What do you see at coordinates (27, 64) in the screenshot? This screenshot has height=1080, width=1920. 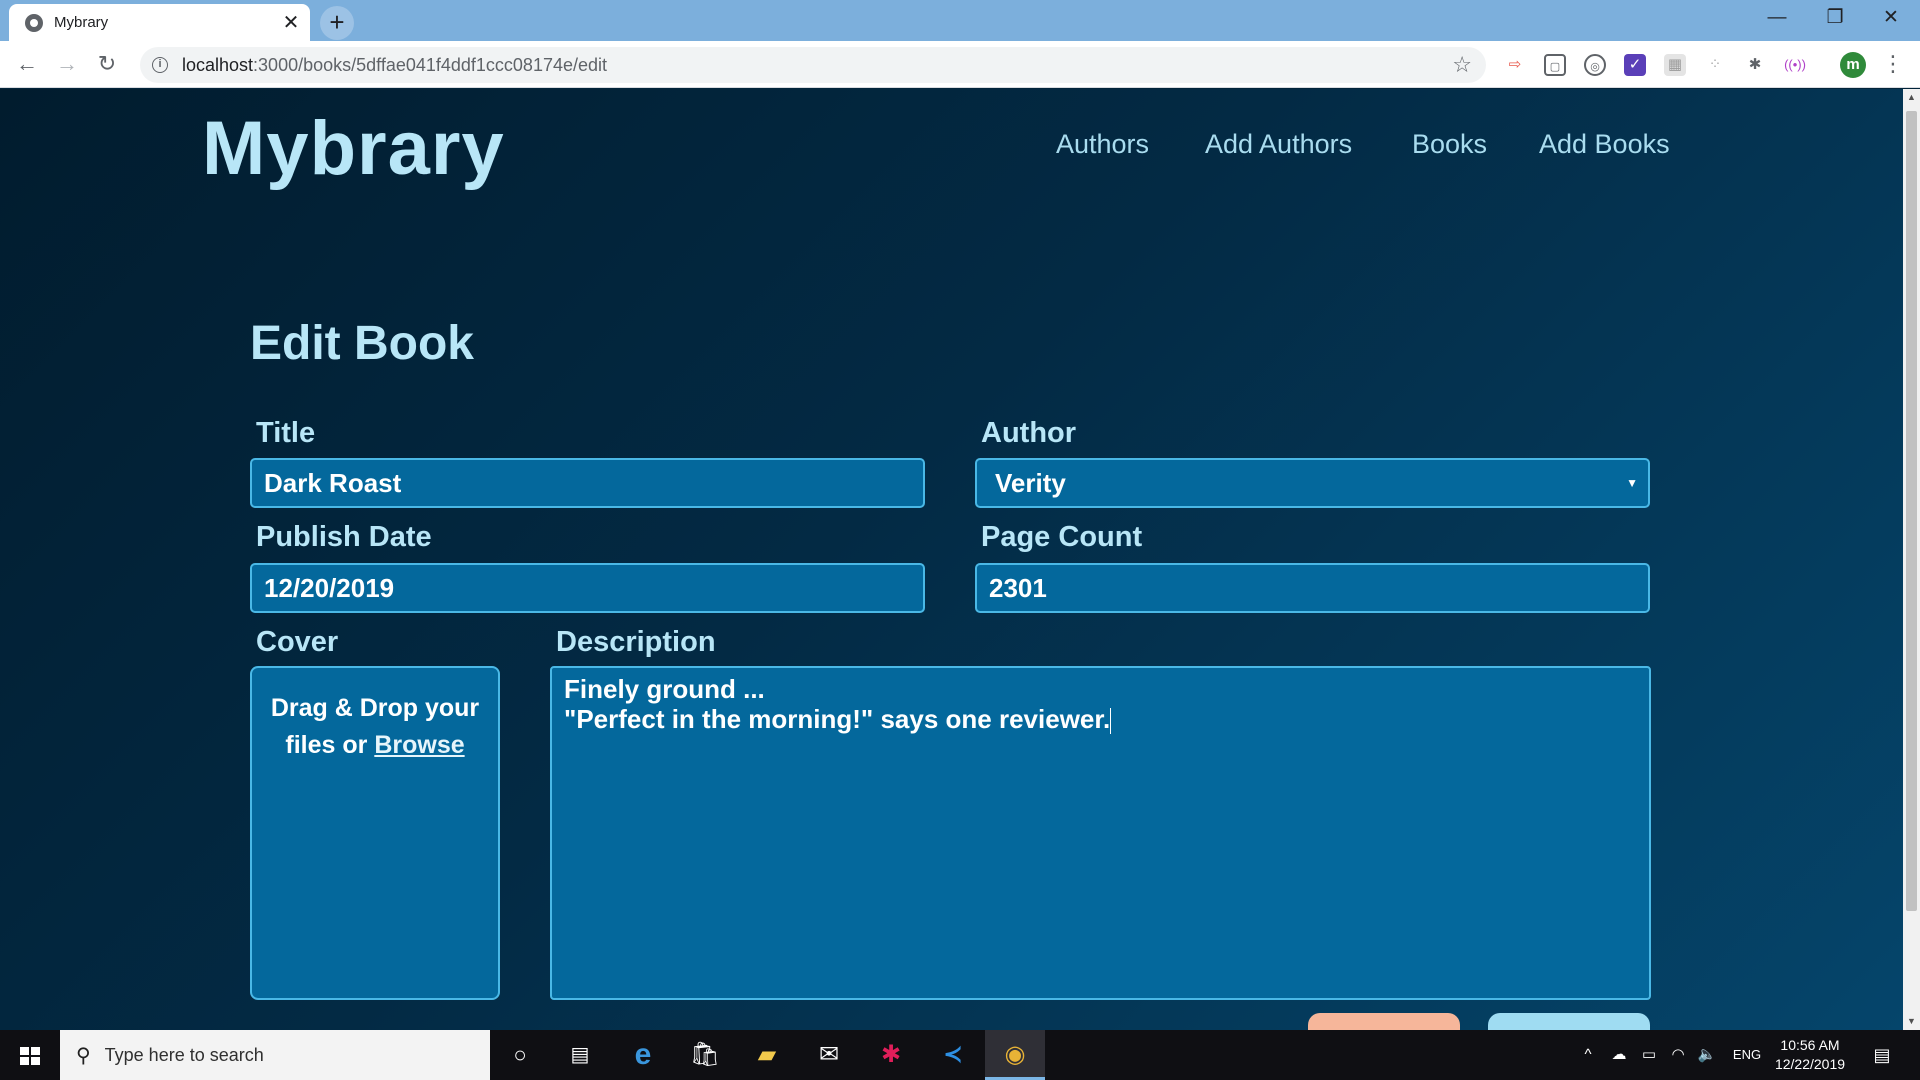 I see `back-arrow-icon: ←` at bounding box center [27, 64].